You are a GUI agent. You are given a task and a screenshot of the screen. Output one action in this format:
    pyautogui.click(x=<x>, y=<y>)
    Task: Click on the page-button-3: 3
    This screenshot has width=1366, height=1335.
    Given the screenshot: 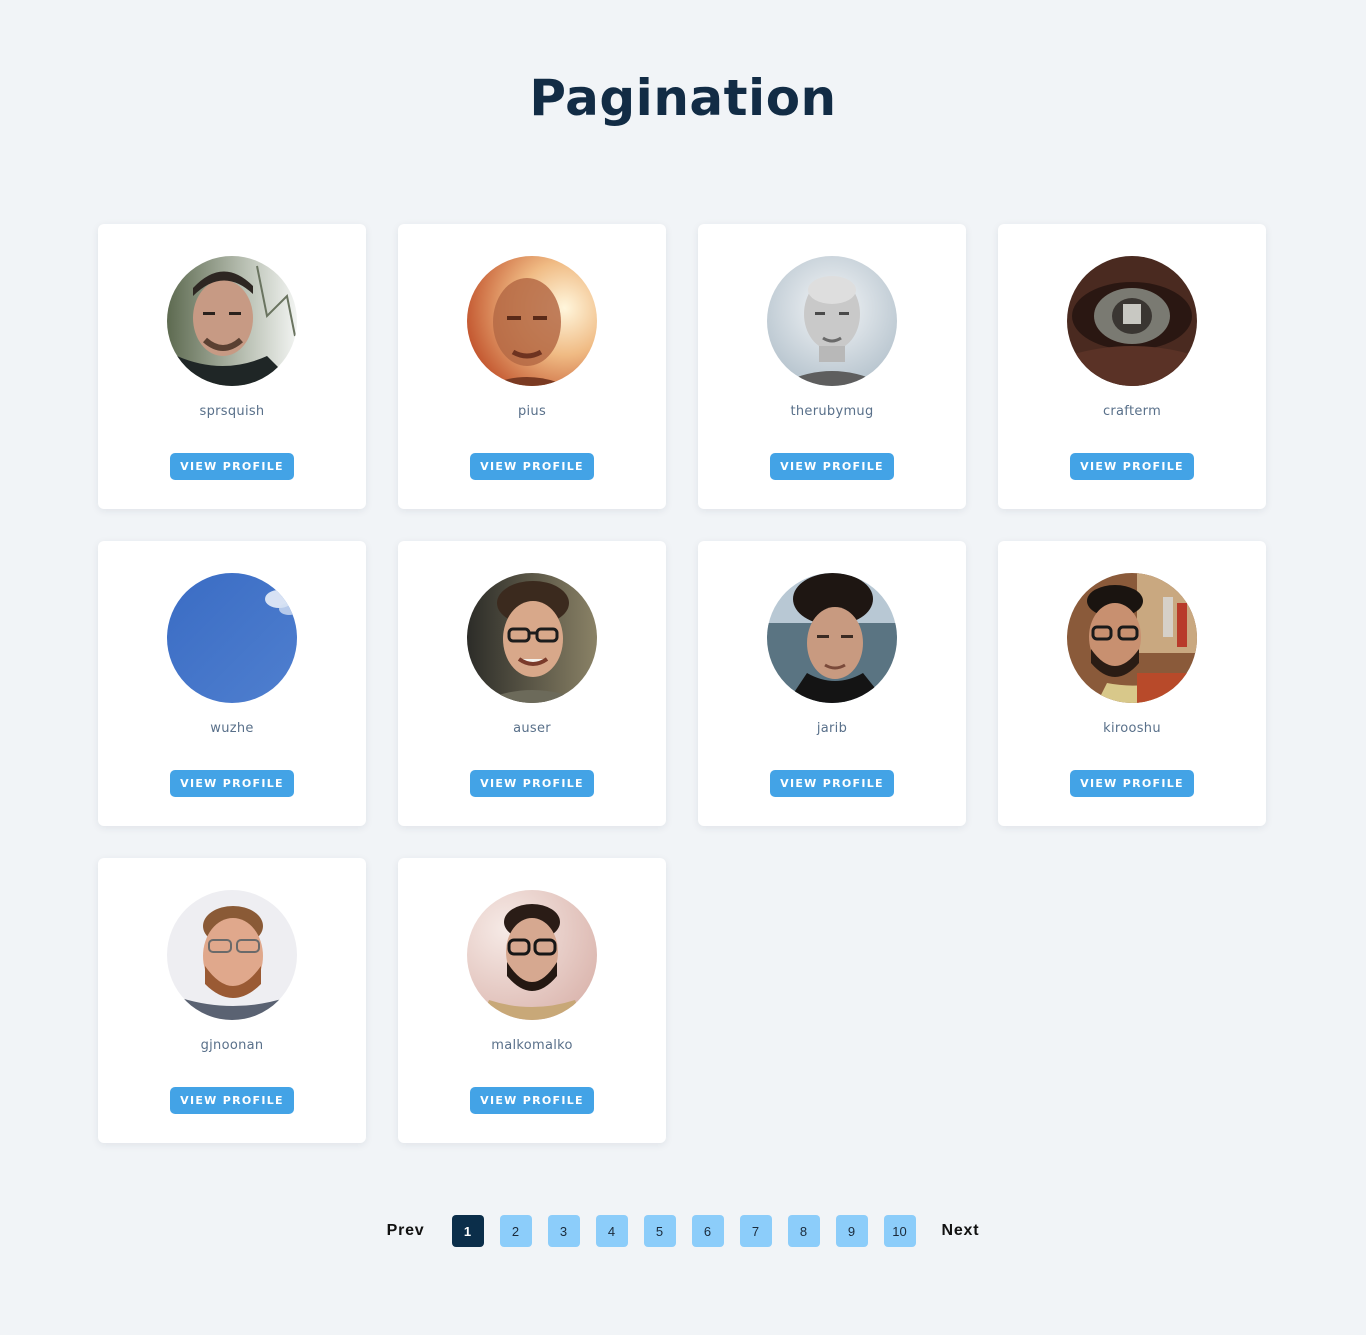 What is the action you would take?
    pyautogui.click(x=563, y=1231)
    